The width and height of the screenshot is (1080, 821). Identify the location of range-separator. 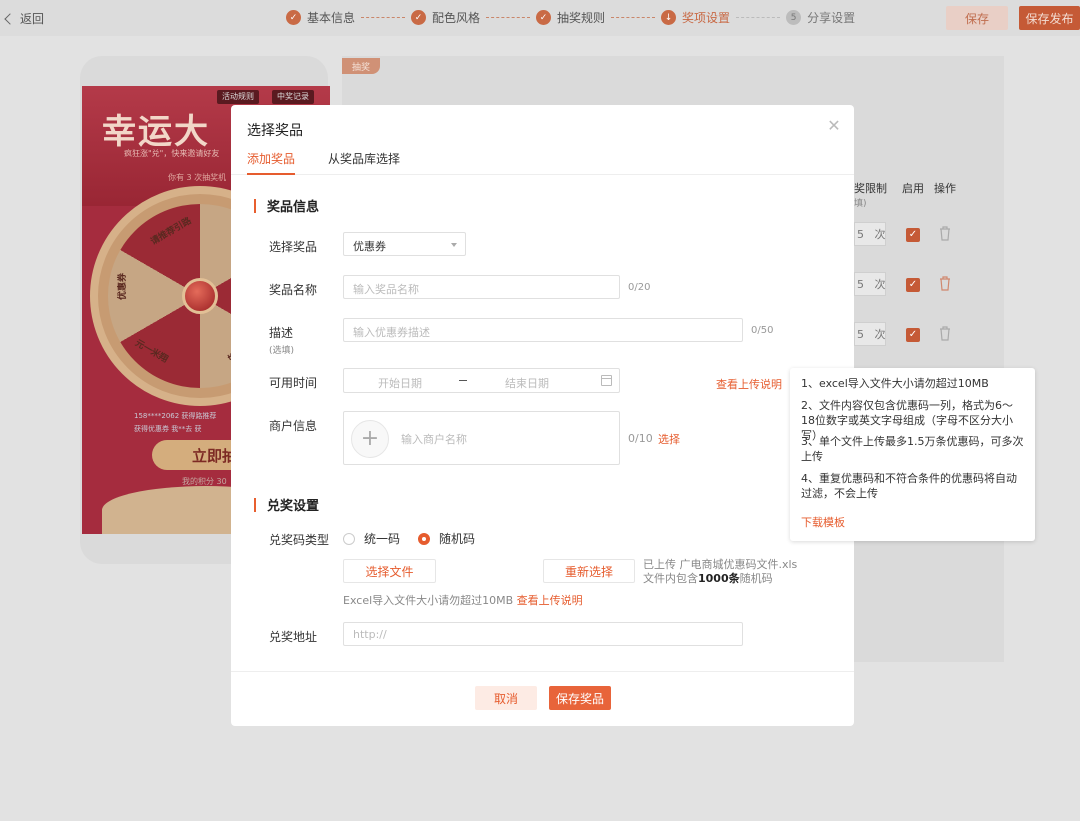
(463, 380).